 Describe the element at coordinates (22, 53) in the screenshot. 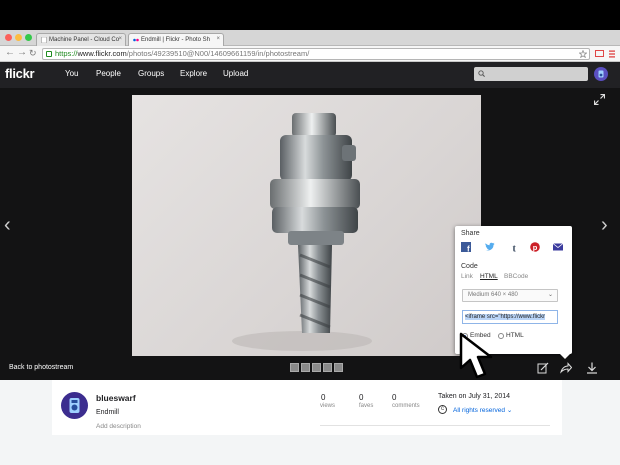

I see `forward-arrow-icon: →` at that location.